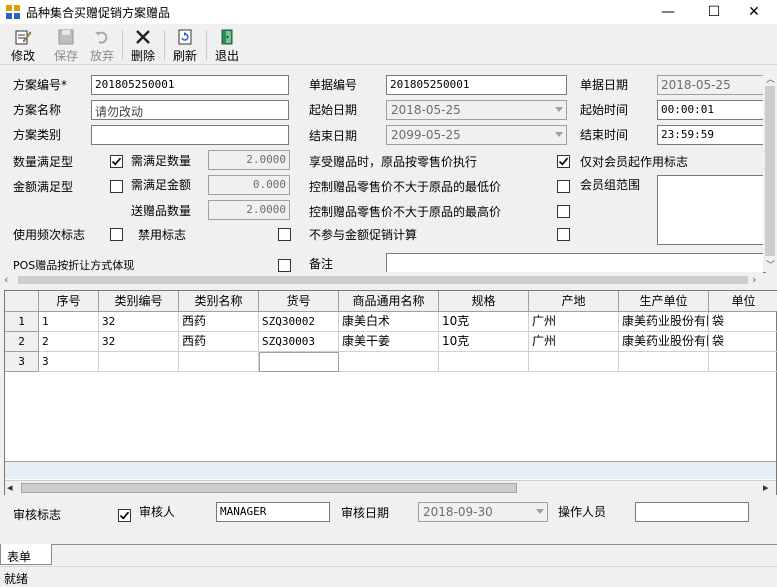 The width and height of the screenshot is (777, 587). Describe the element at coordinates (19, 557) in the screenshot. I see `tab-form-label: 表单` at that location.